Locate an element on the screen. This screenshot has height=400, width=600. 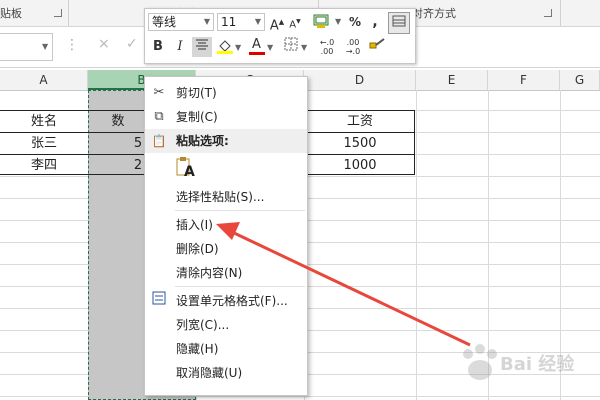
watermark-text: Bai 经验 is located at coordinates (537, 364).